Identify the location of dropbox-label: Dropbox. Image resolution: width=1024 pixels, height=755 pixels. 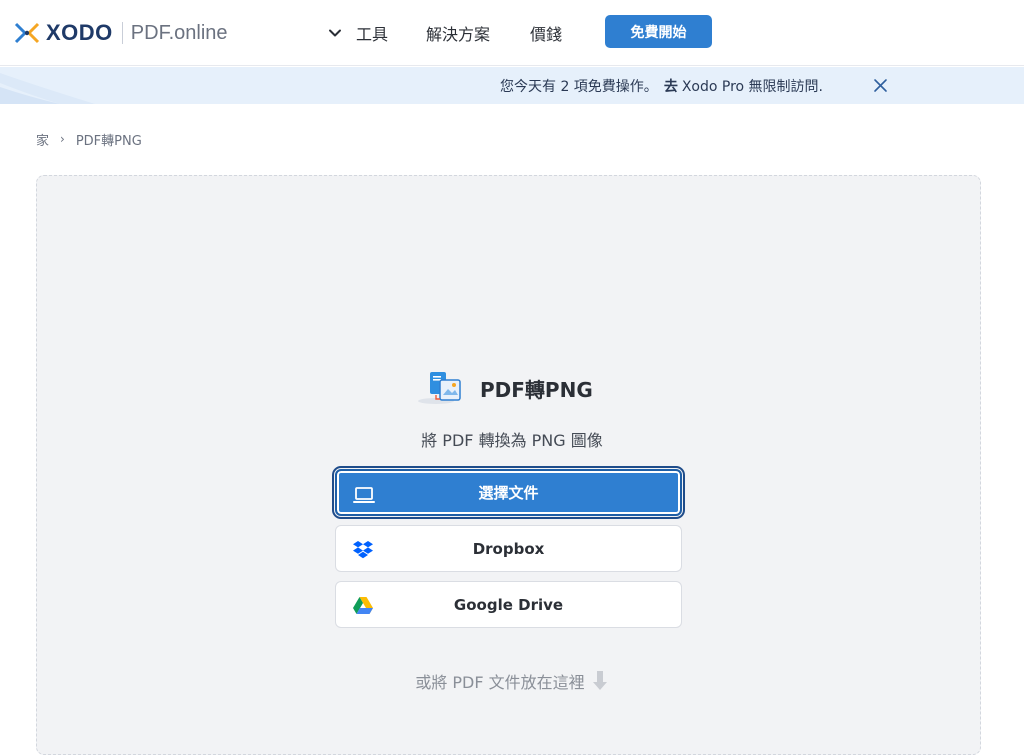
(508, 548).